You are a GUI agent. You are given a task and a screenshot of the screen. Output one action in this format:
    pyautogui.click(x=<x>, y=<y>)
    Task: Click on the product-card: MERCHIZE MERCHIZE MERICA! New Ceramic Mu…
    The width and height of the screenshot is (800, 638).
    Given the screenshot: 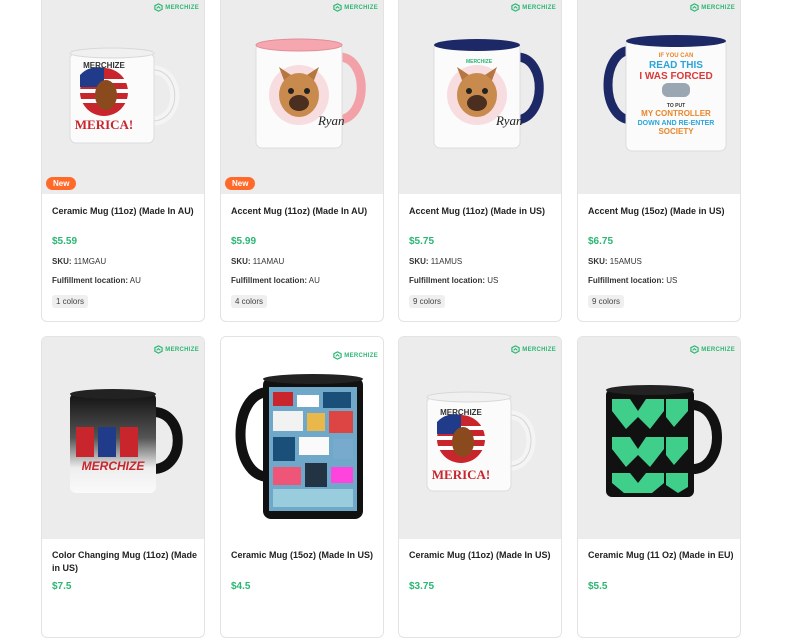 What is the action you would take?
    pyautogui.click(x=123, y=161)
    